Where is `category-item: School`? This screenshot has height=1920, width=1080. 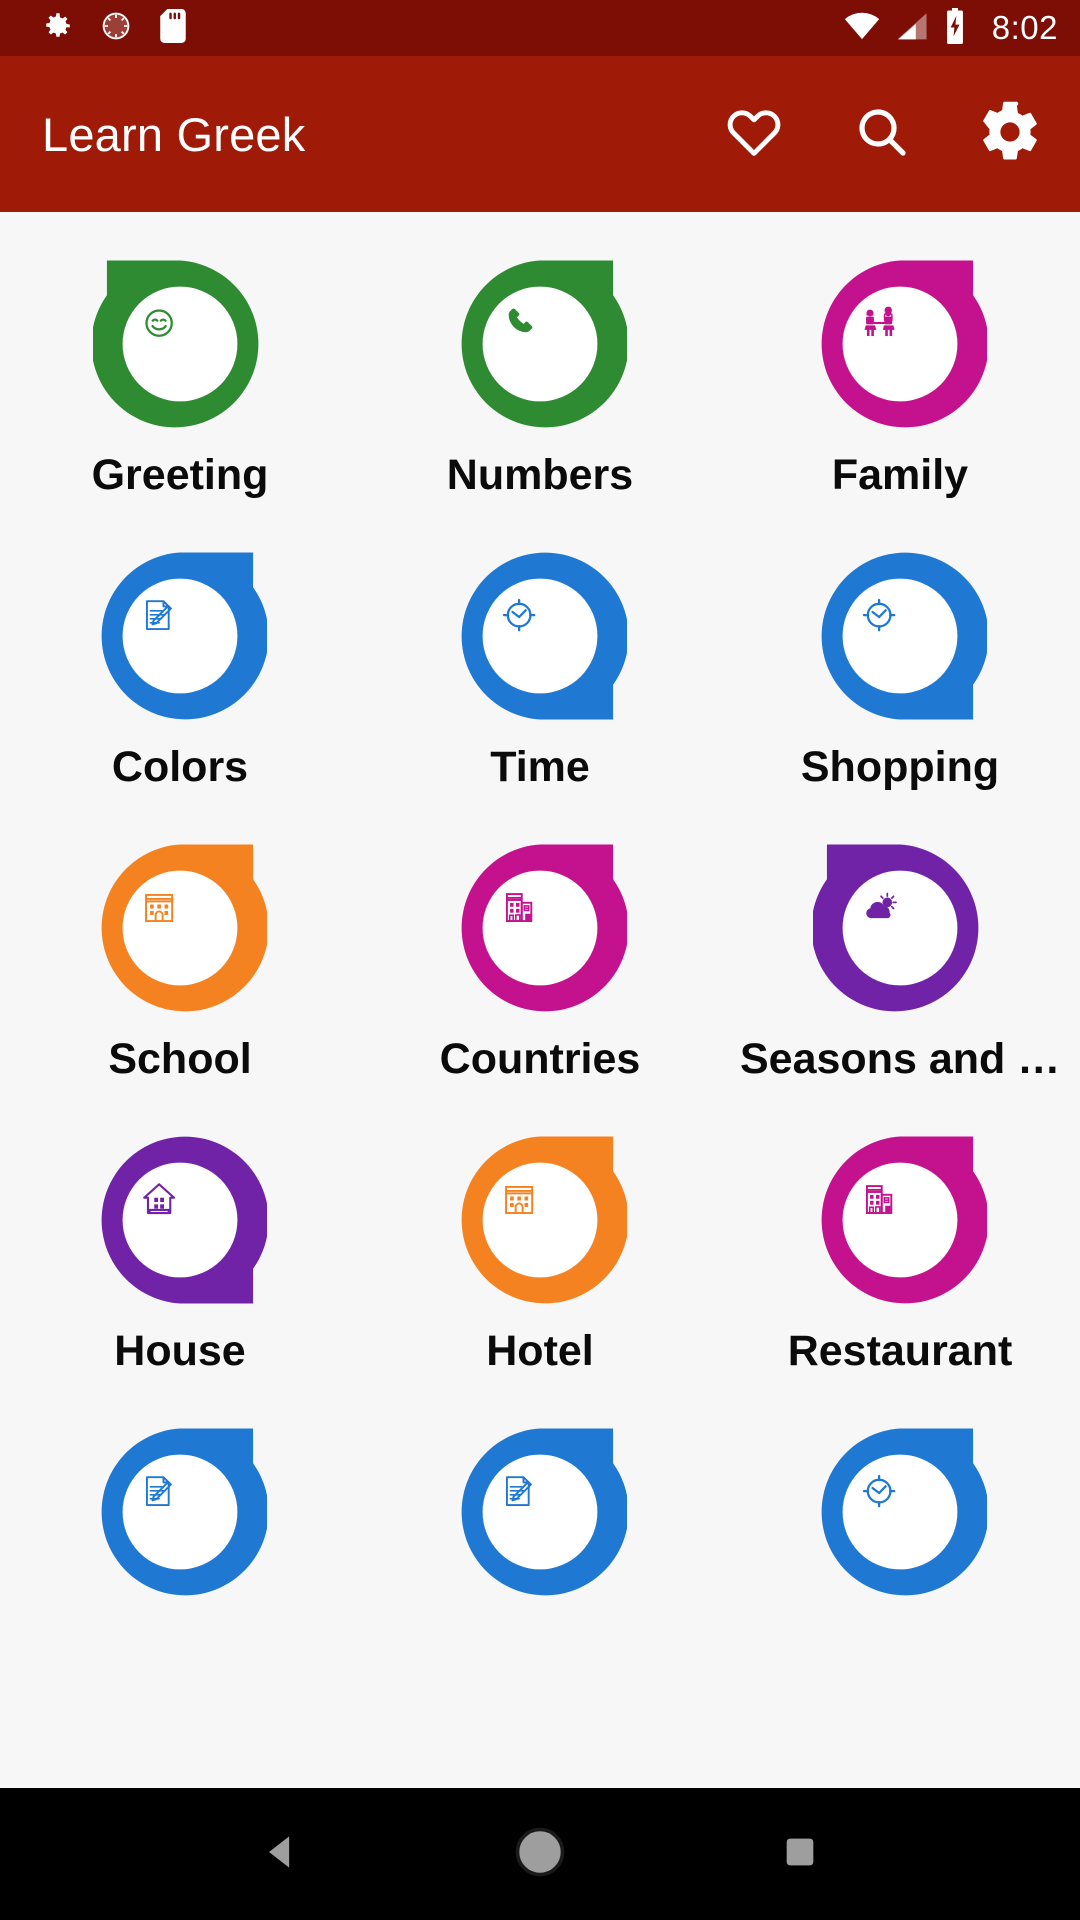 category-item: School is located at coordinates (180, 987).